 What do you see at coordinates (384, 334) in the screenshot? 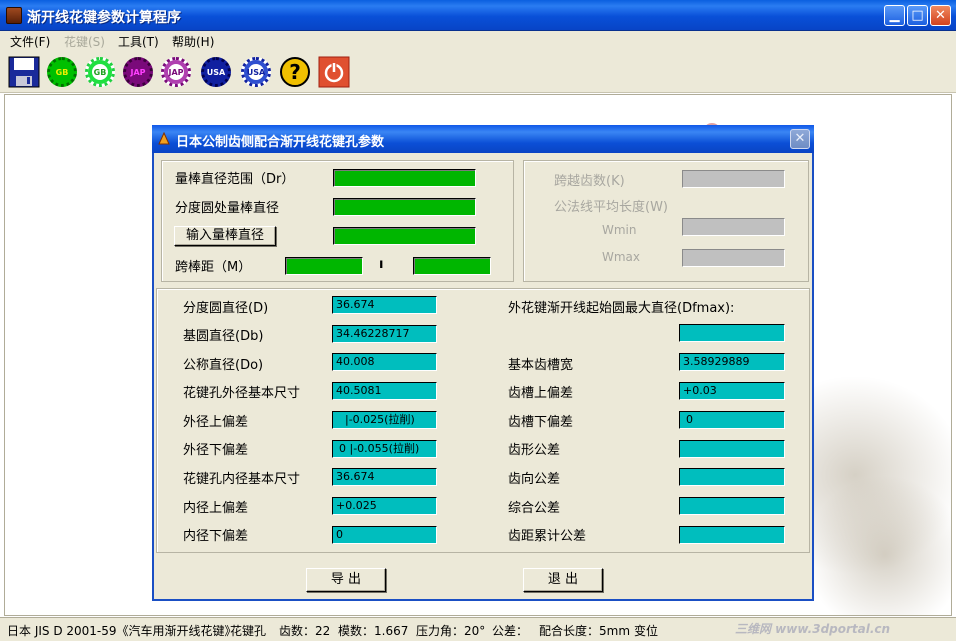
I see `base-diameter-field: 34.46228717` at bounding box center [384, 334].